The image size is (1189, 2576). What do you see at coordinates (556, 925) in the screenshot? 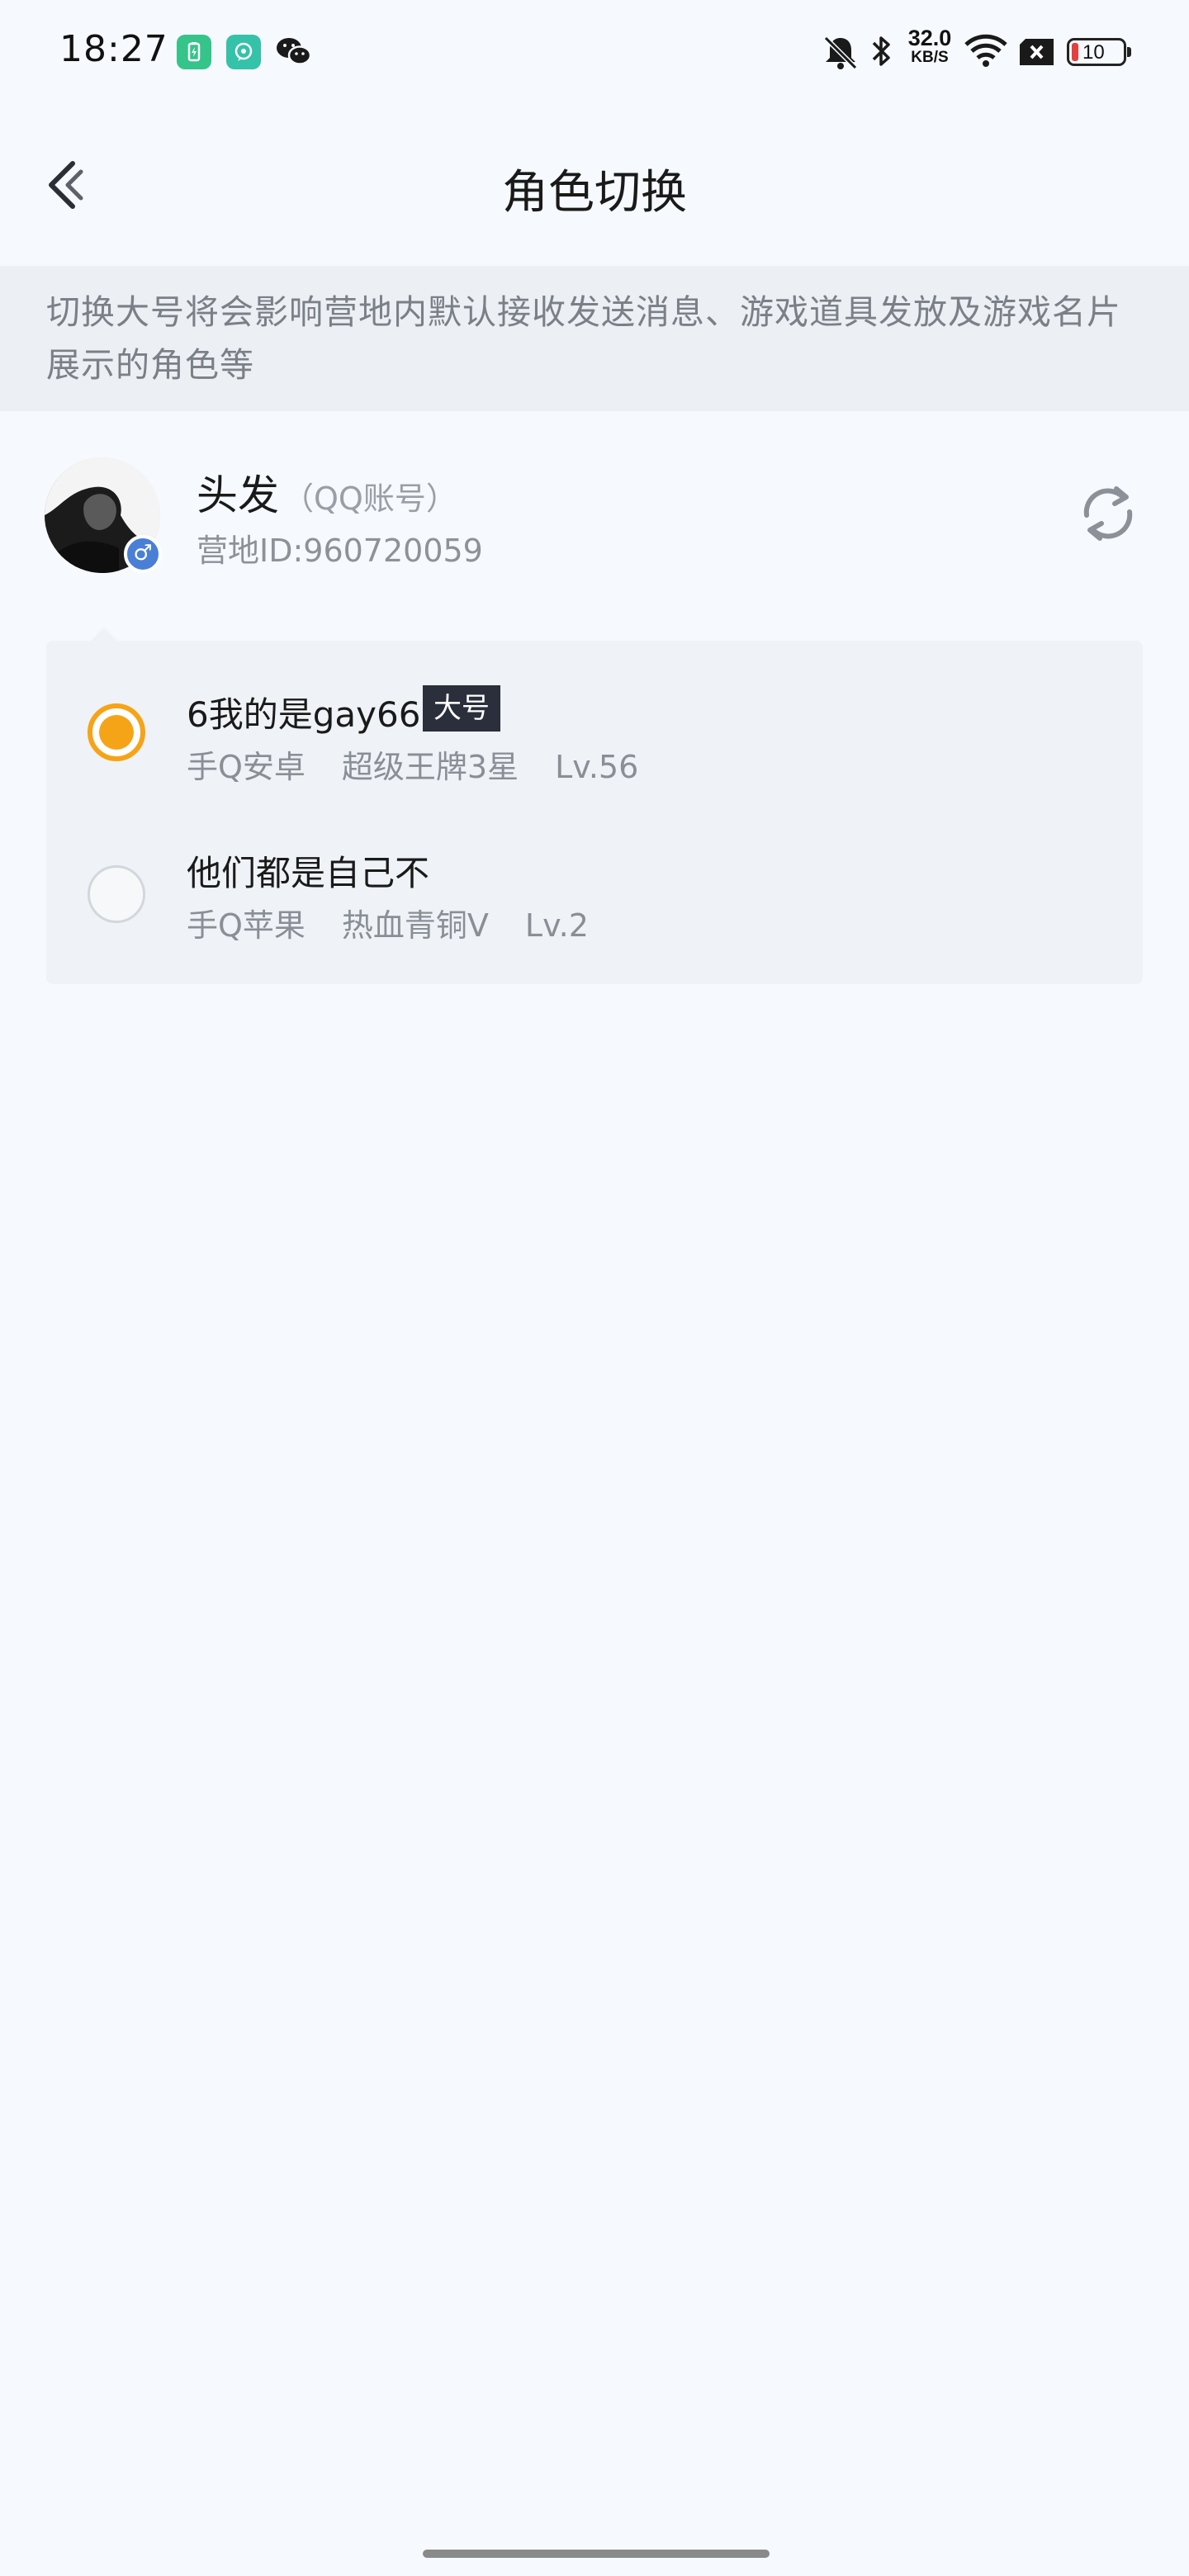
I see `role-level: Lv.2` at bounding box center [556, 925].